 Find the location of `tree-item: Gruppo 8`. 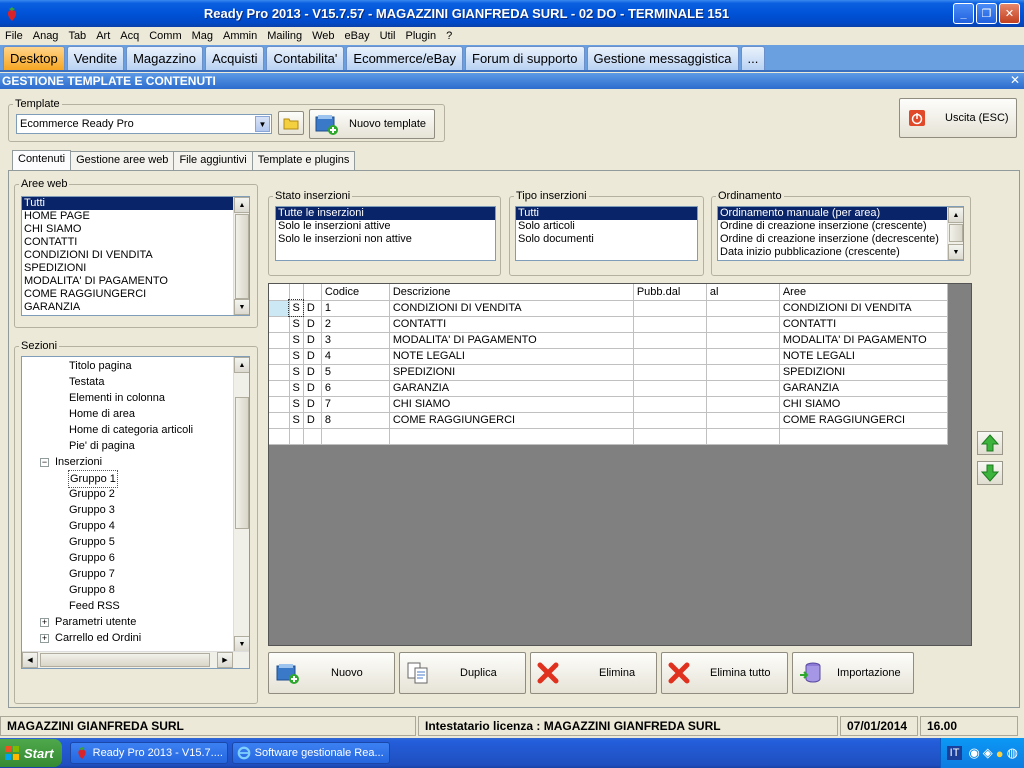

tree-item: Gruppo 8 is located at coordinates (135, 590).